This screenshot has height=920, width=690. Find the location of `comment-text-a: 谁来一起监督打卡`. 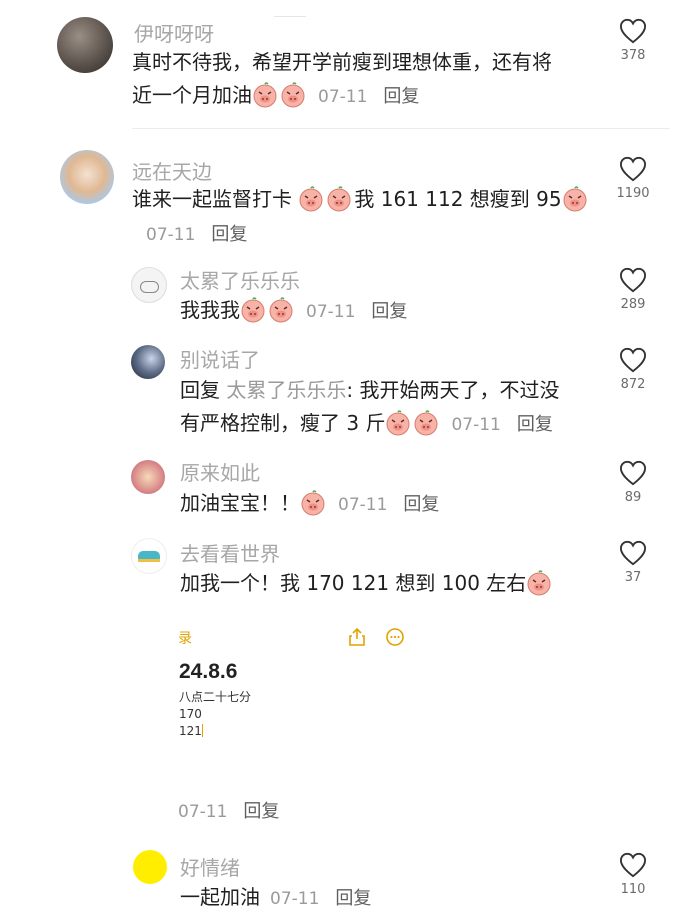

comment-text-a: 谁来一起监督打卡 is located at coordinates (212, 199).